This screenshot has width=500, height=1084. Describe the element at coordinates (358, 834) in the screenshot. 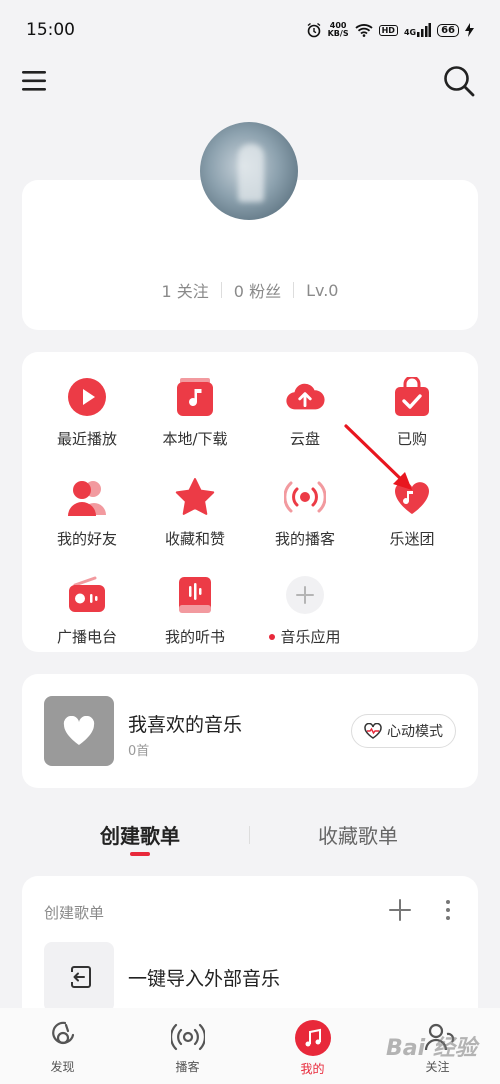

I see `tab-collected-playlists: 收藏歌单` at that location.